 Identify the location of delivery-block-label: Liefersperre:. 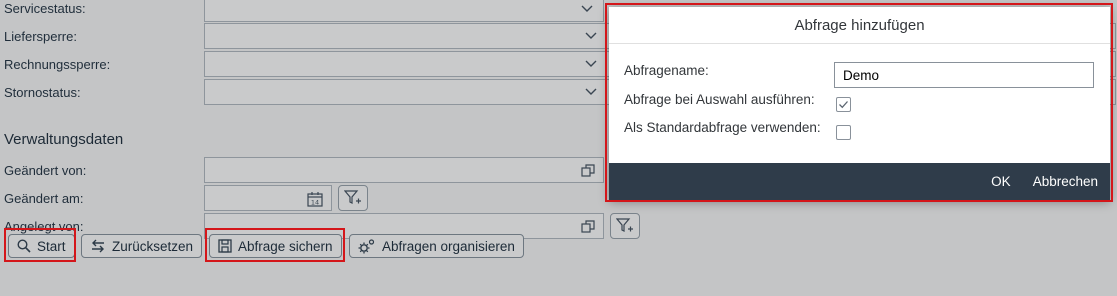
(40, 36).